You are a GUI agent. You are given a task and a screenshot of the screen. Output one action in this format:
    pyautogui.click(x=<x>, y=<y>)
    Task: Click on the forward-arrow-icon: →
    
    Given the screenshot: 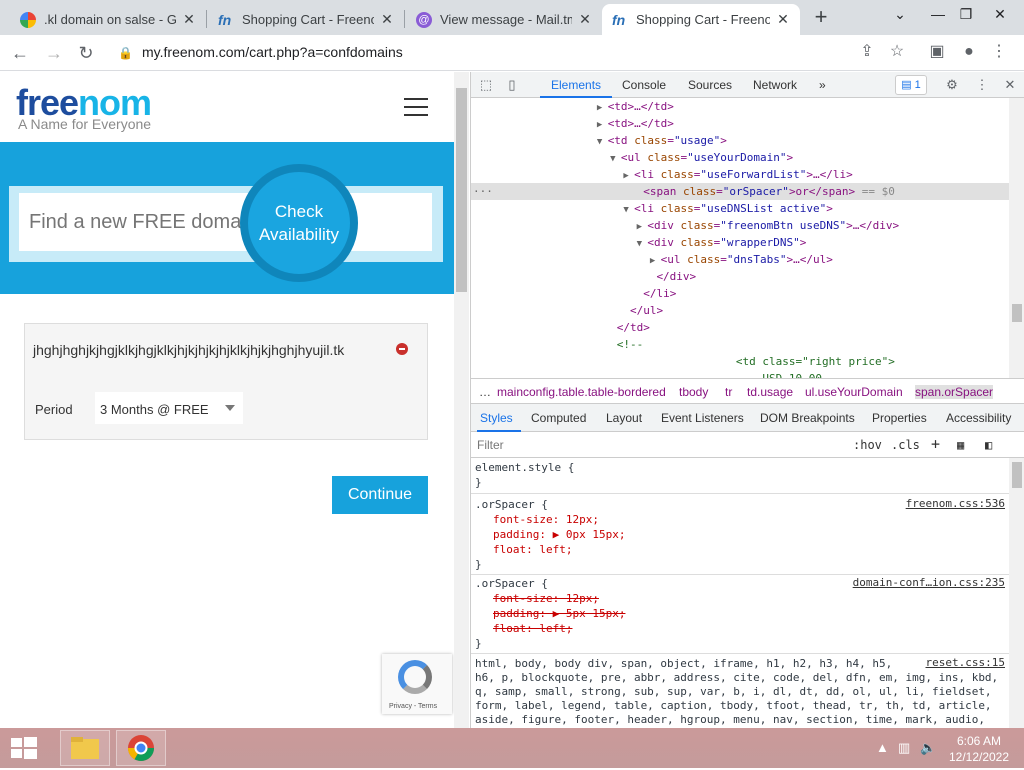 What is the action you would take?
    pyautogui.click(x=54, y=53)
    